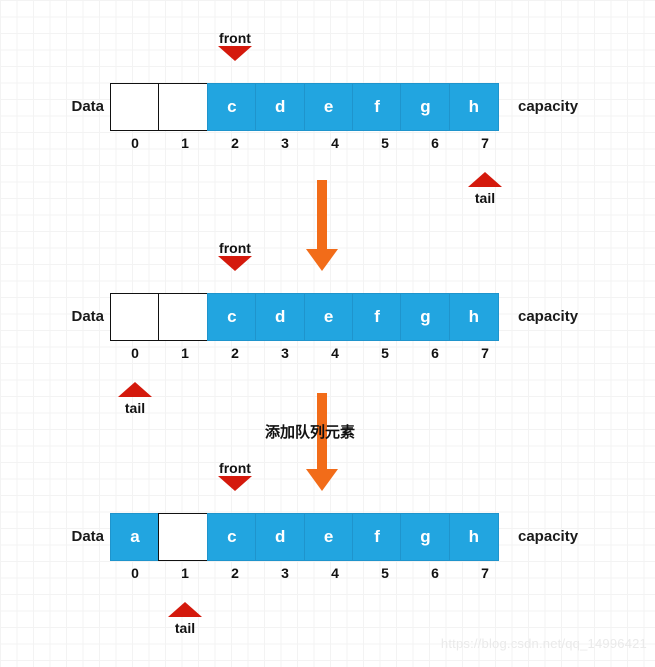 Image resolution: width=655 pixels, height=667 pixels. Describe the element at coordinates (435, 573) in the screenshot. I see `row-3-index-6: 6` at that location.